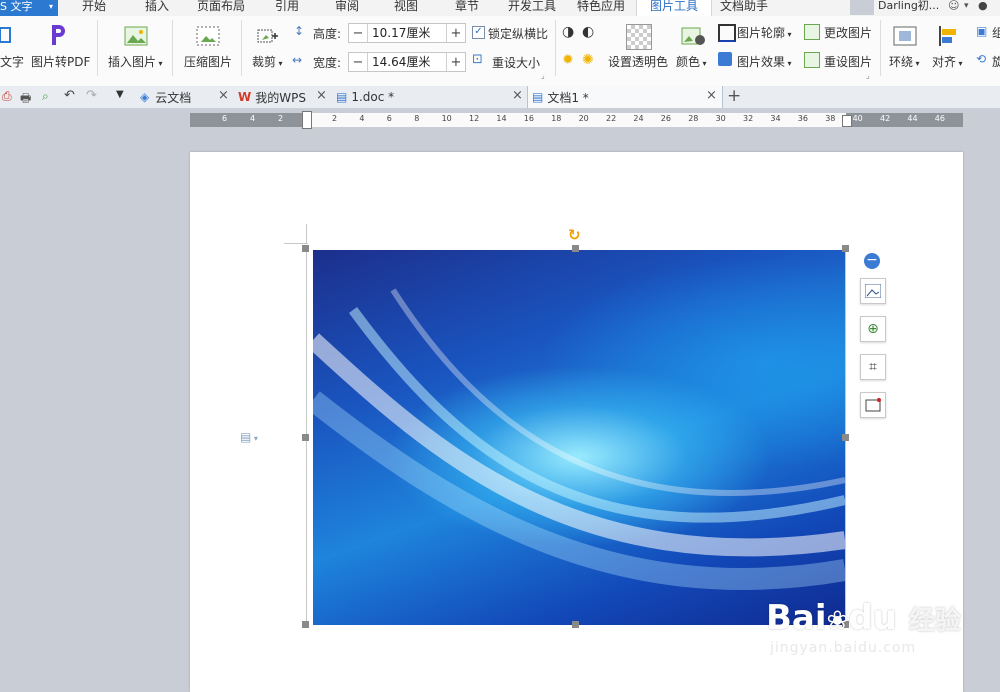  What do you see at coordinates (981, 59) in the screenshot?
I see `rotate-icon: ⟲` at bounding box center [981, 59].